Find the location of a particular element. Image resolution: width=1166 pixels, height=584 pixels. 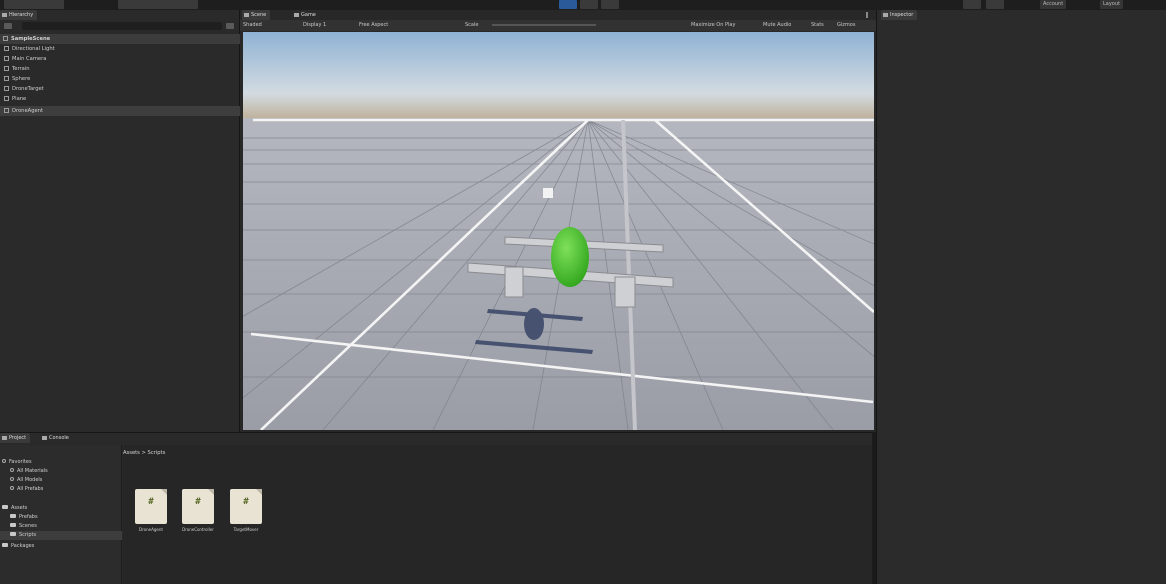

green-target is located at coordinates (570, 257).